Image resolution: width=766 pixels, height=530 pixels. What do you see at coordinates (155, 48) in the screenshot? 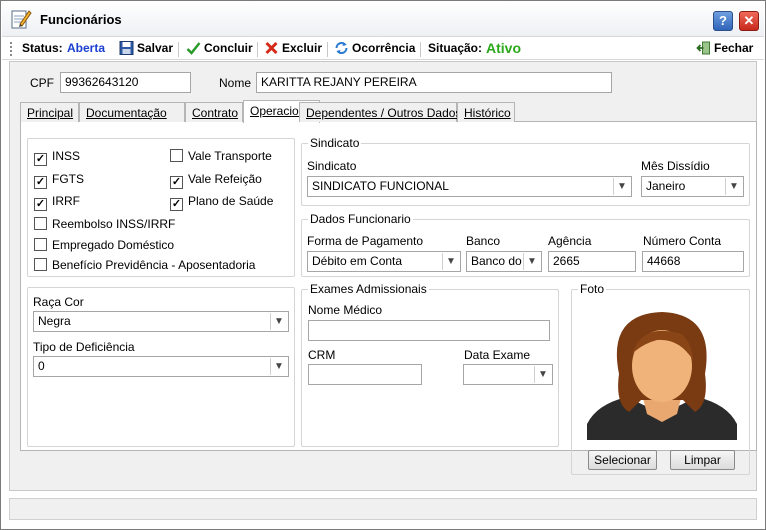
I see `save-label: Salvar` at bounding box center [155, 48].